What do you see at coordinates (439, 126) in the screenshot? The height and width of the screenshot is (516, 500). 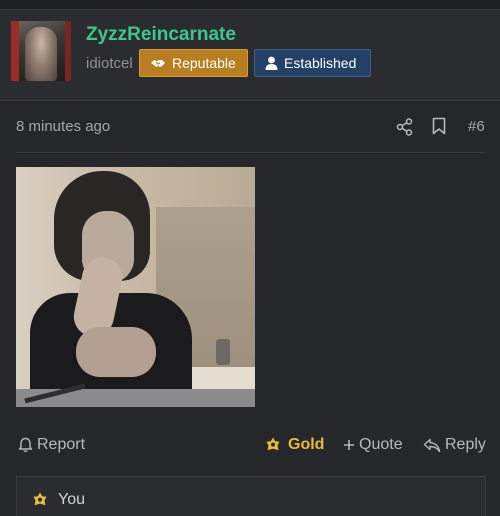 I see `bookmark-icon` at bounding box center [439, 126].